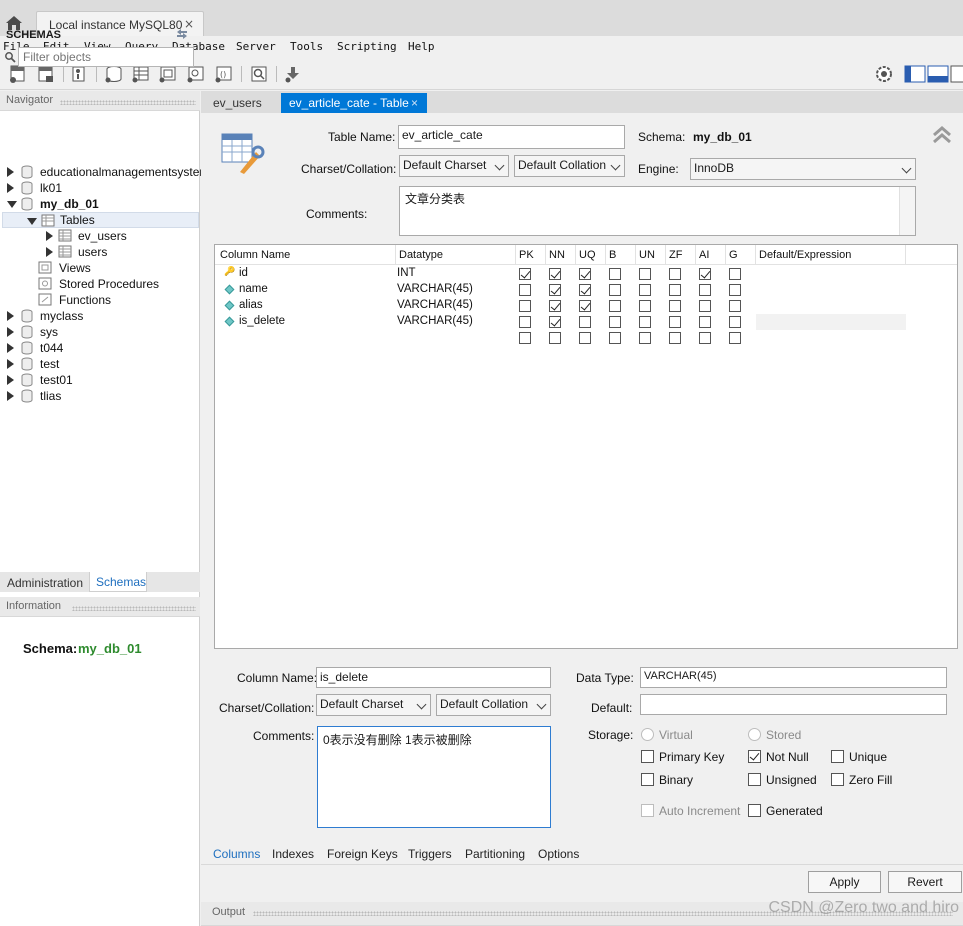 The image size is (963, 926). Describe the element at coordinates (586, 274) in the screenshot. I see `table-row: 🔑 id INT` at that location.